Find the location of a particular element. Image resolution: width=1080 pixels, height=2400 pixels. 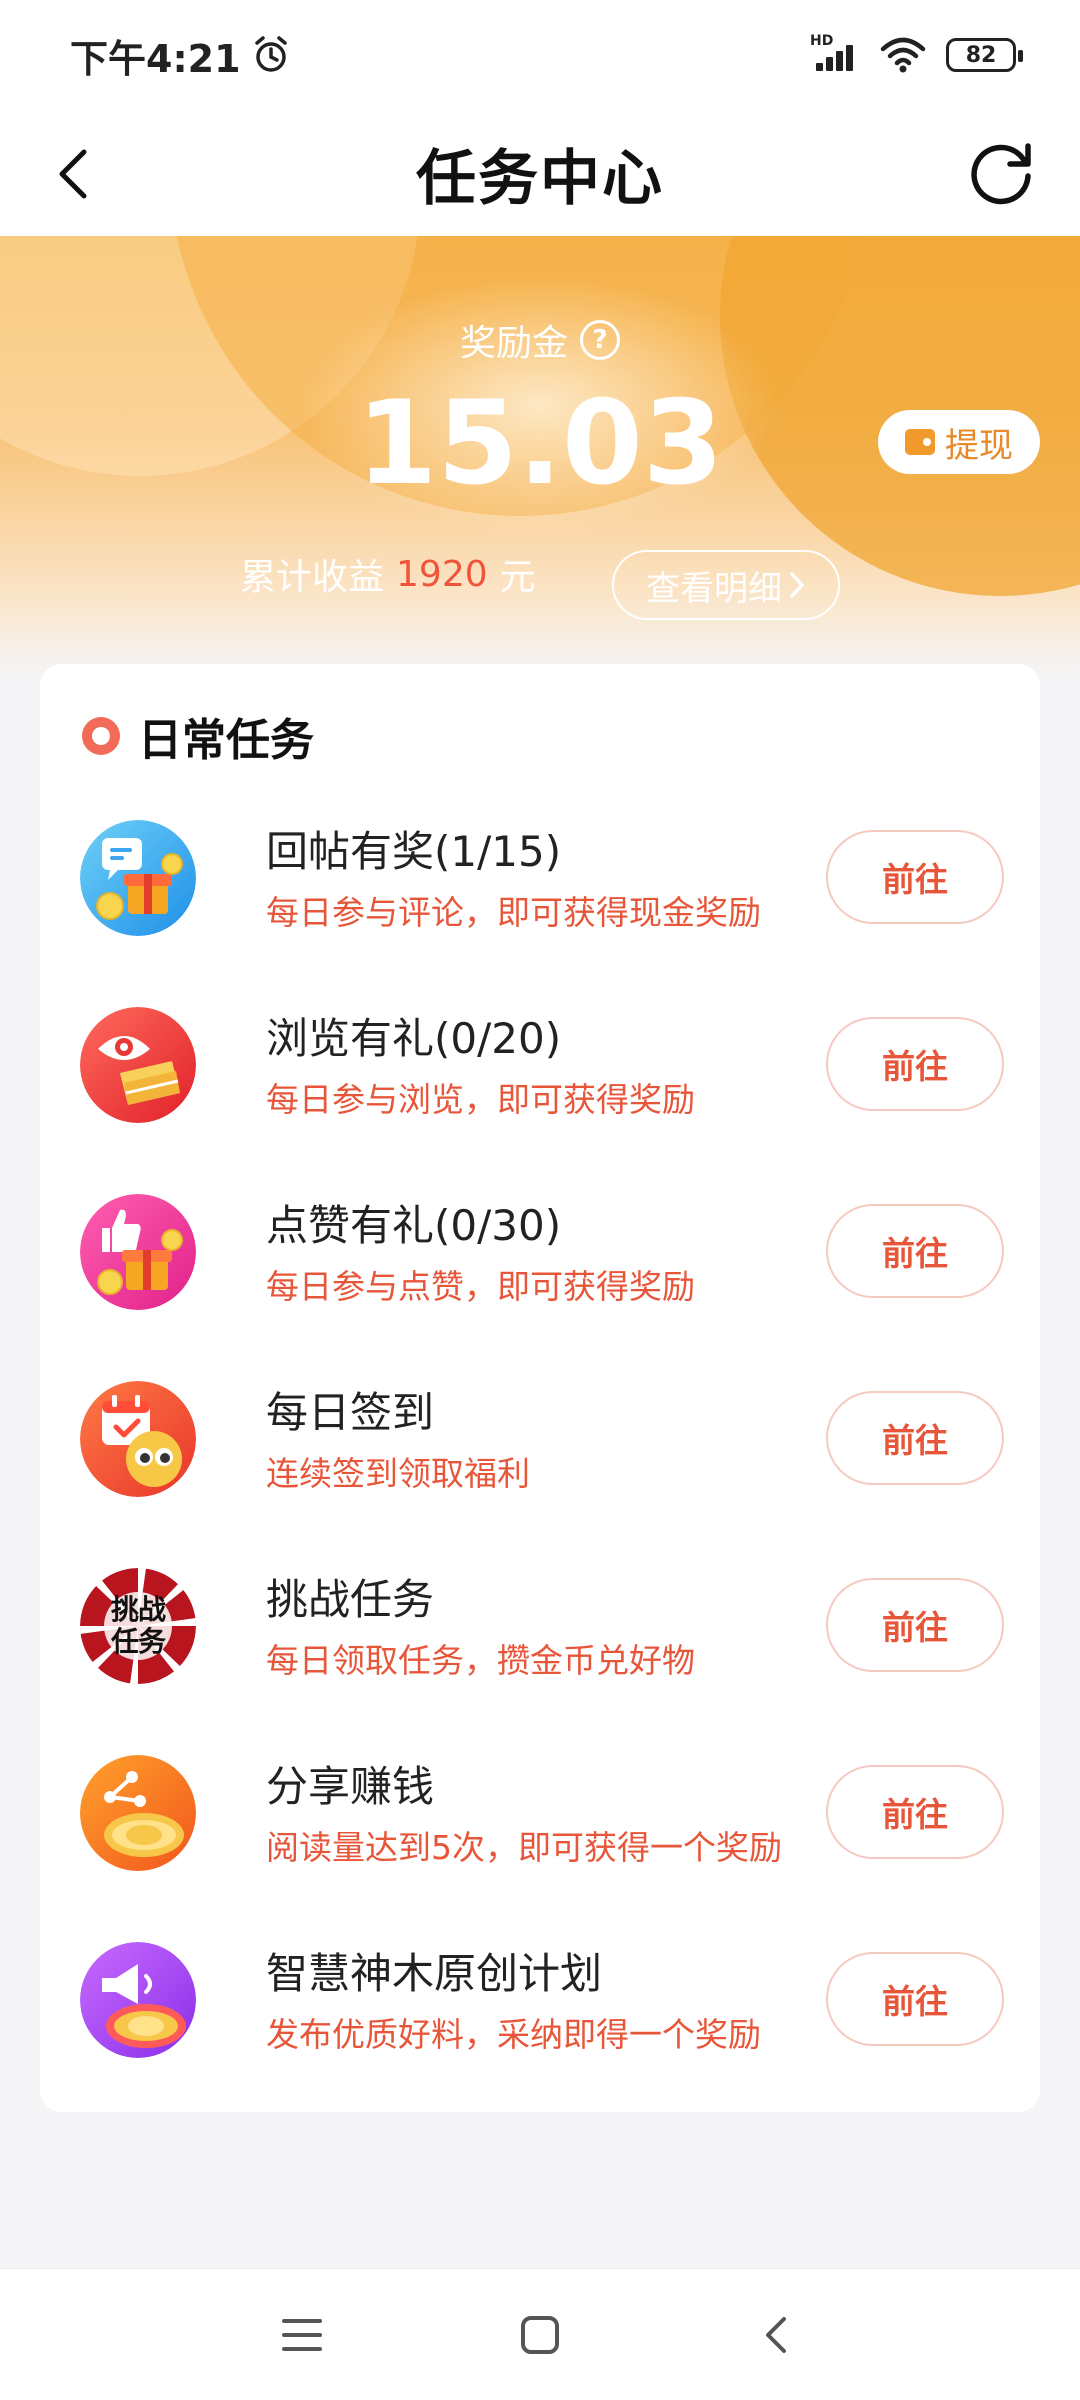

task-item-share: 分享赚钱 阅读量达到5次，即可获得一个奖励 前往 is located at coordinates (542, 1813).